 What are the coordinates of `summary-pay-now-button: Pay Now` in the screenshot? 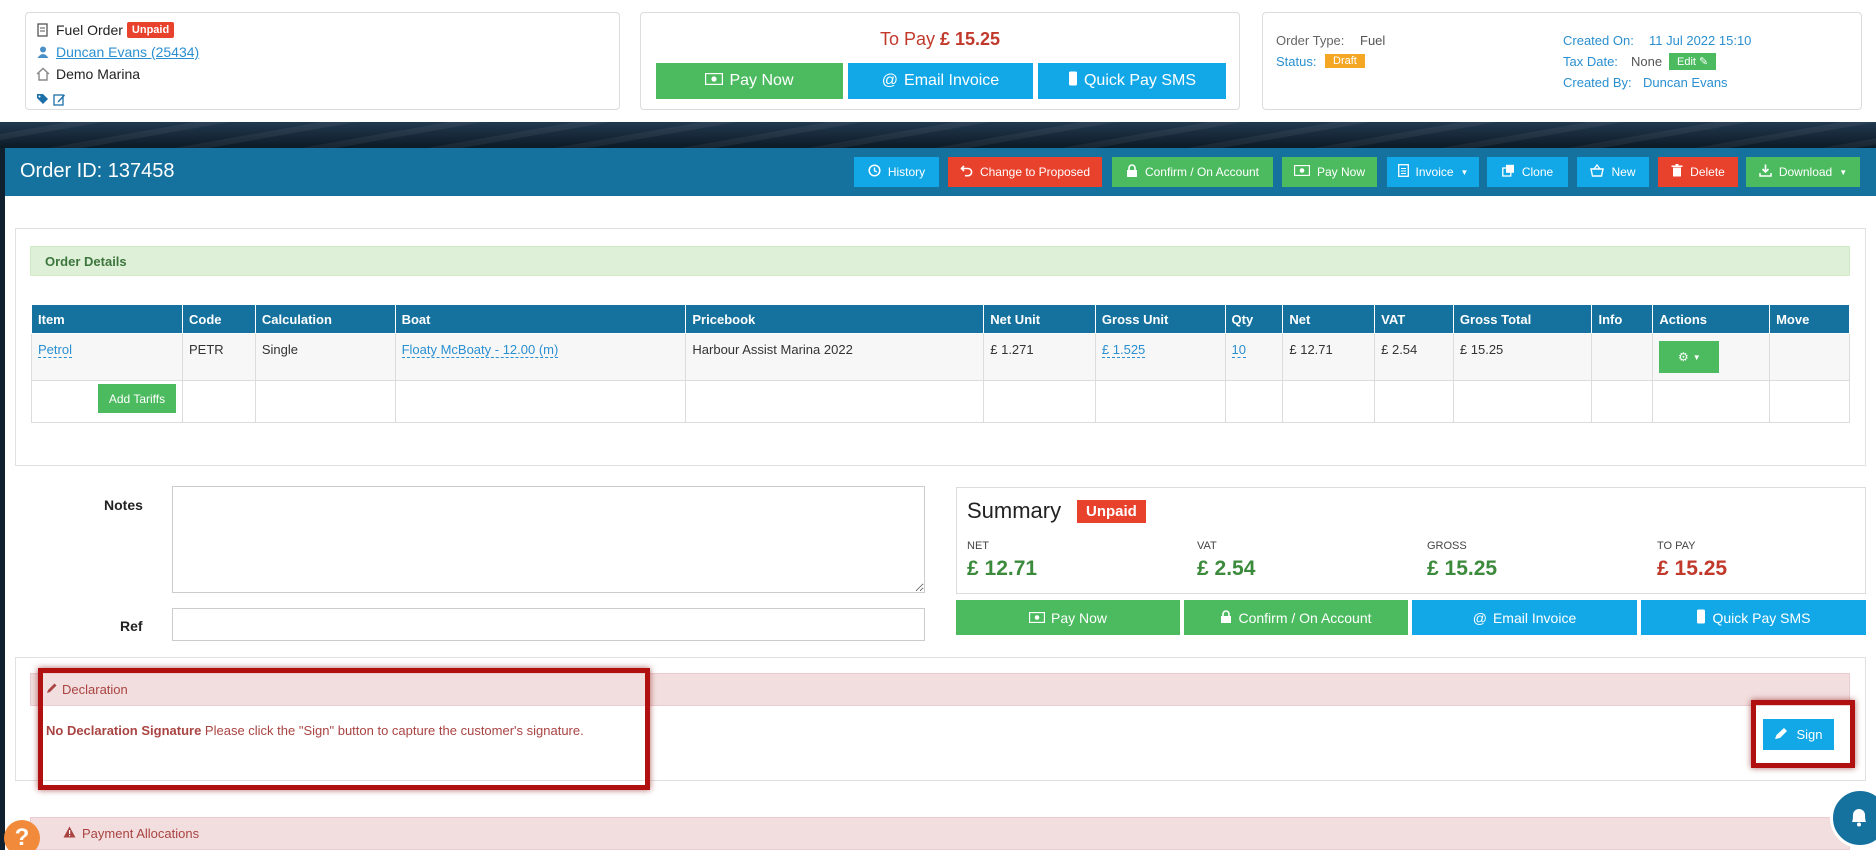 It's located at (1068, 617).